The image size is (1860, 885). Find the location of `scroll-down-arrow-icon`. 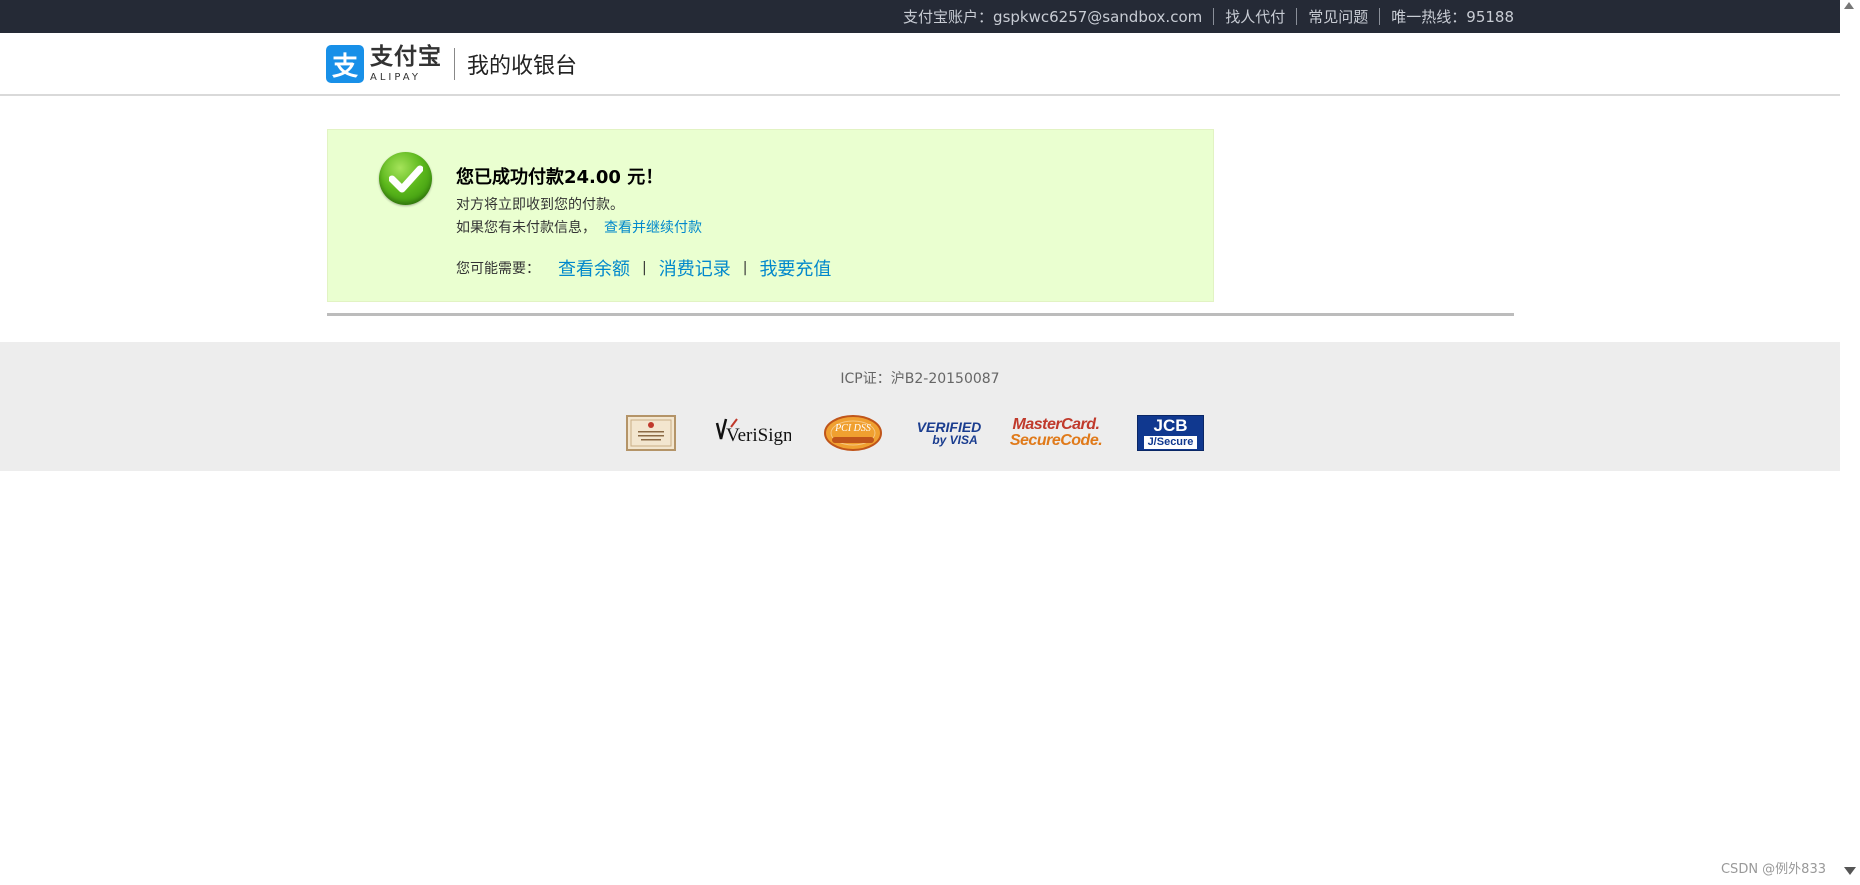

scroll-down-arrow-icon is located at coordinates (1850, 871).